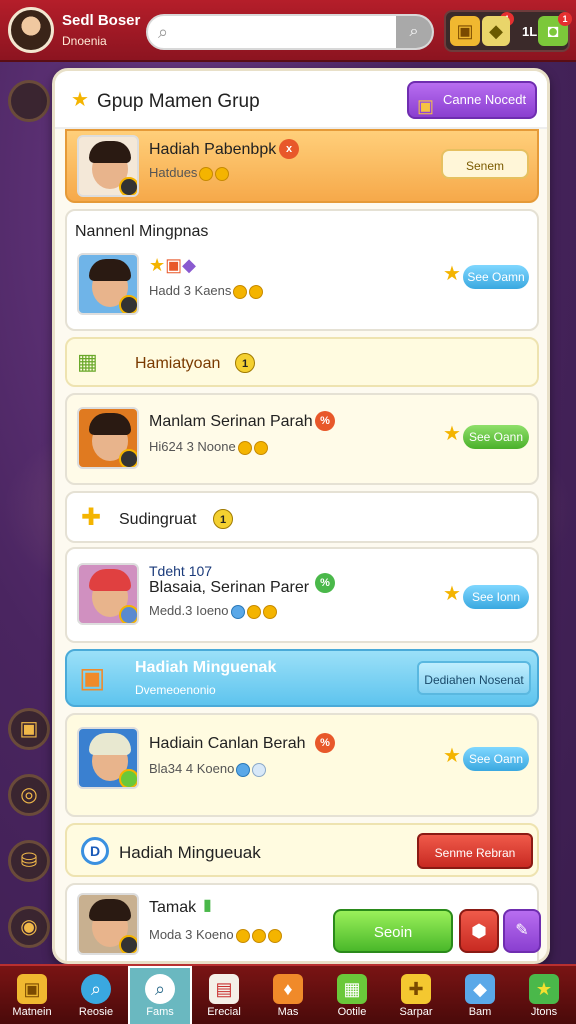  Describe the element at coordinates (190, 852) in the screenshot. I see `section-title: Hadiah Mingueuak` at that location.